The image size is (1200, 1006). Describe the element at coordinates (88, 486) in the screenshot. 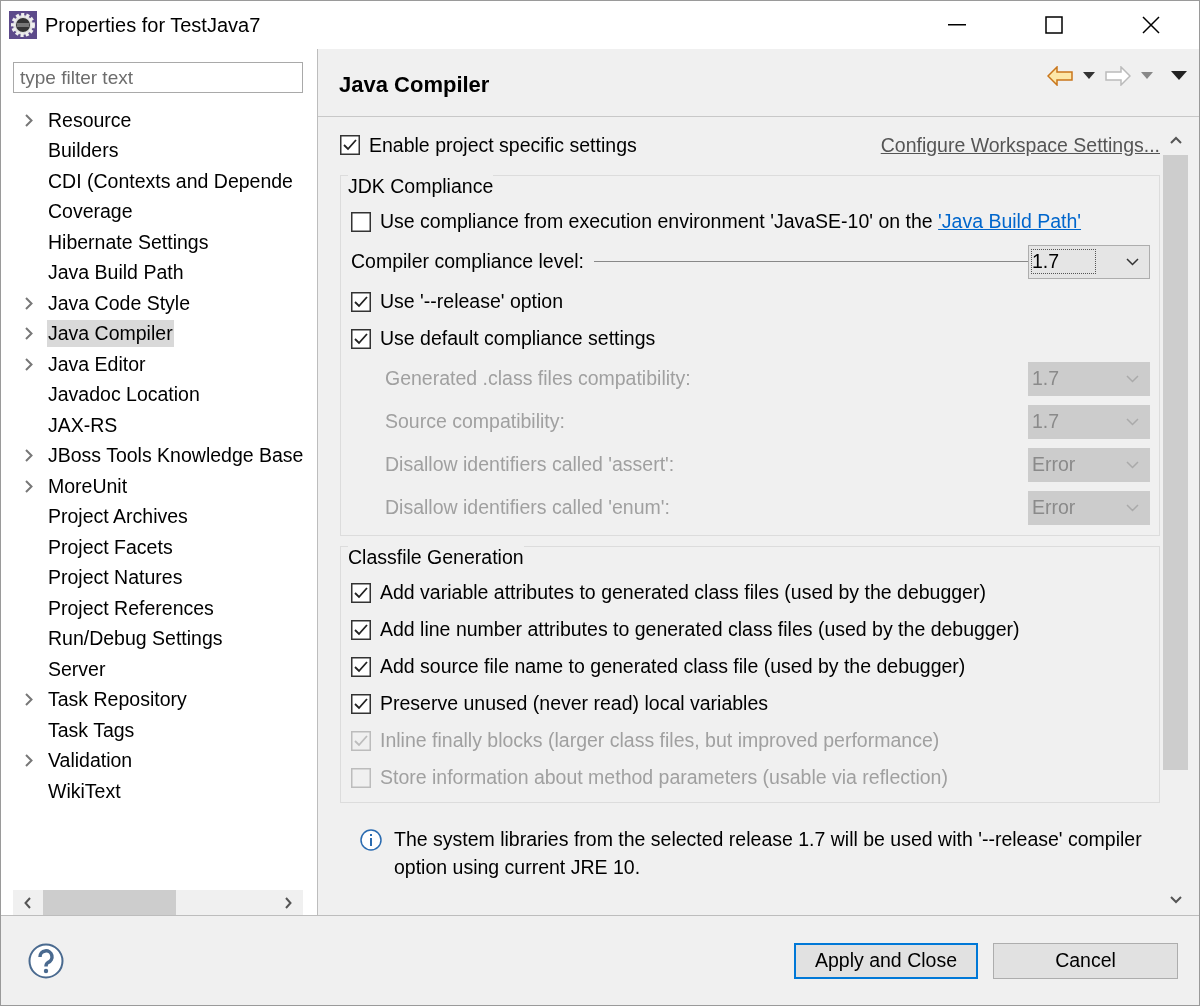

I see `tree-item: MoreUnit` at that location.